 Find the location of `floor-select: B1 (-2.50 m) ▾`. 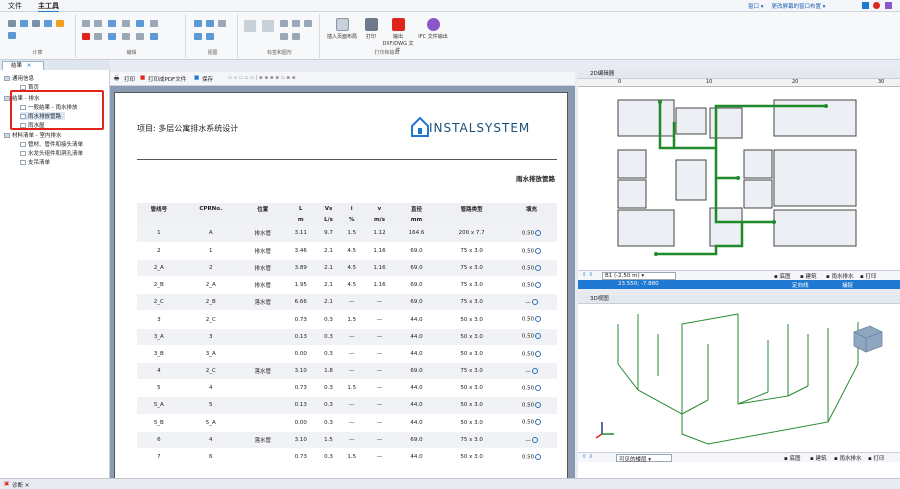

floor-select: B1 (-2.50 m) ▾ is located at coordinates (639, 276).